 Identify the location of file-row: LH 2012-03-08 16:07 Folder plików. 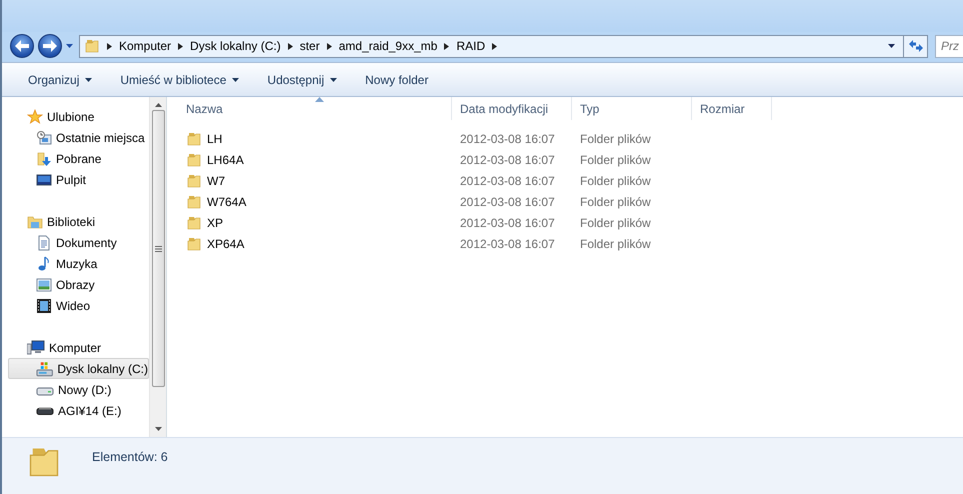
(570, 138).